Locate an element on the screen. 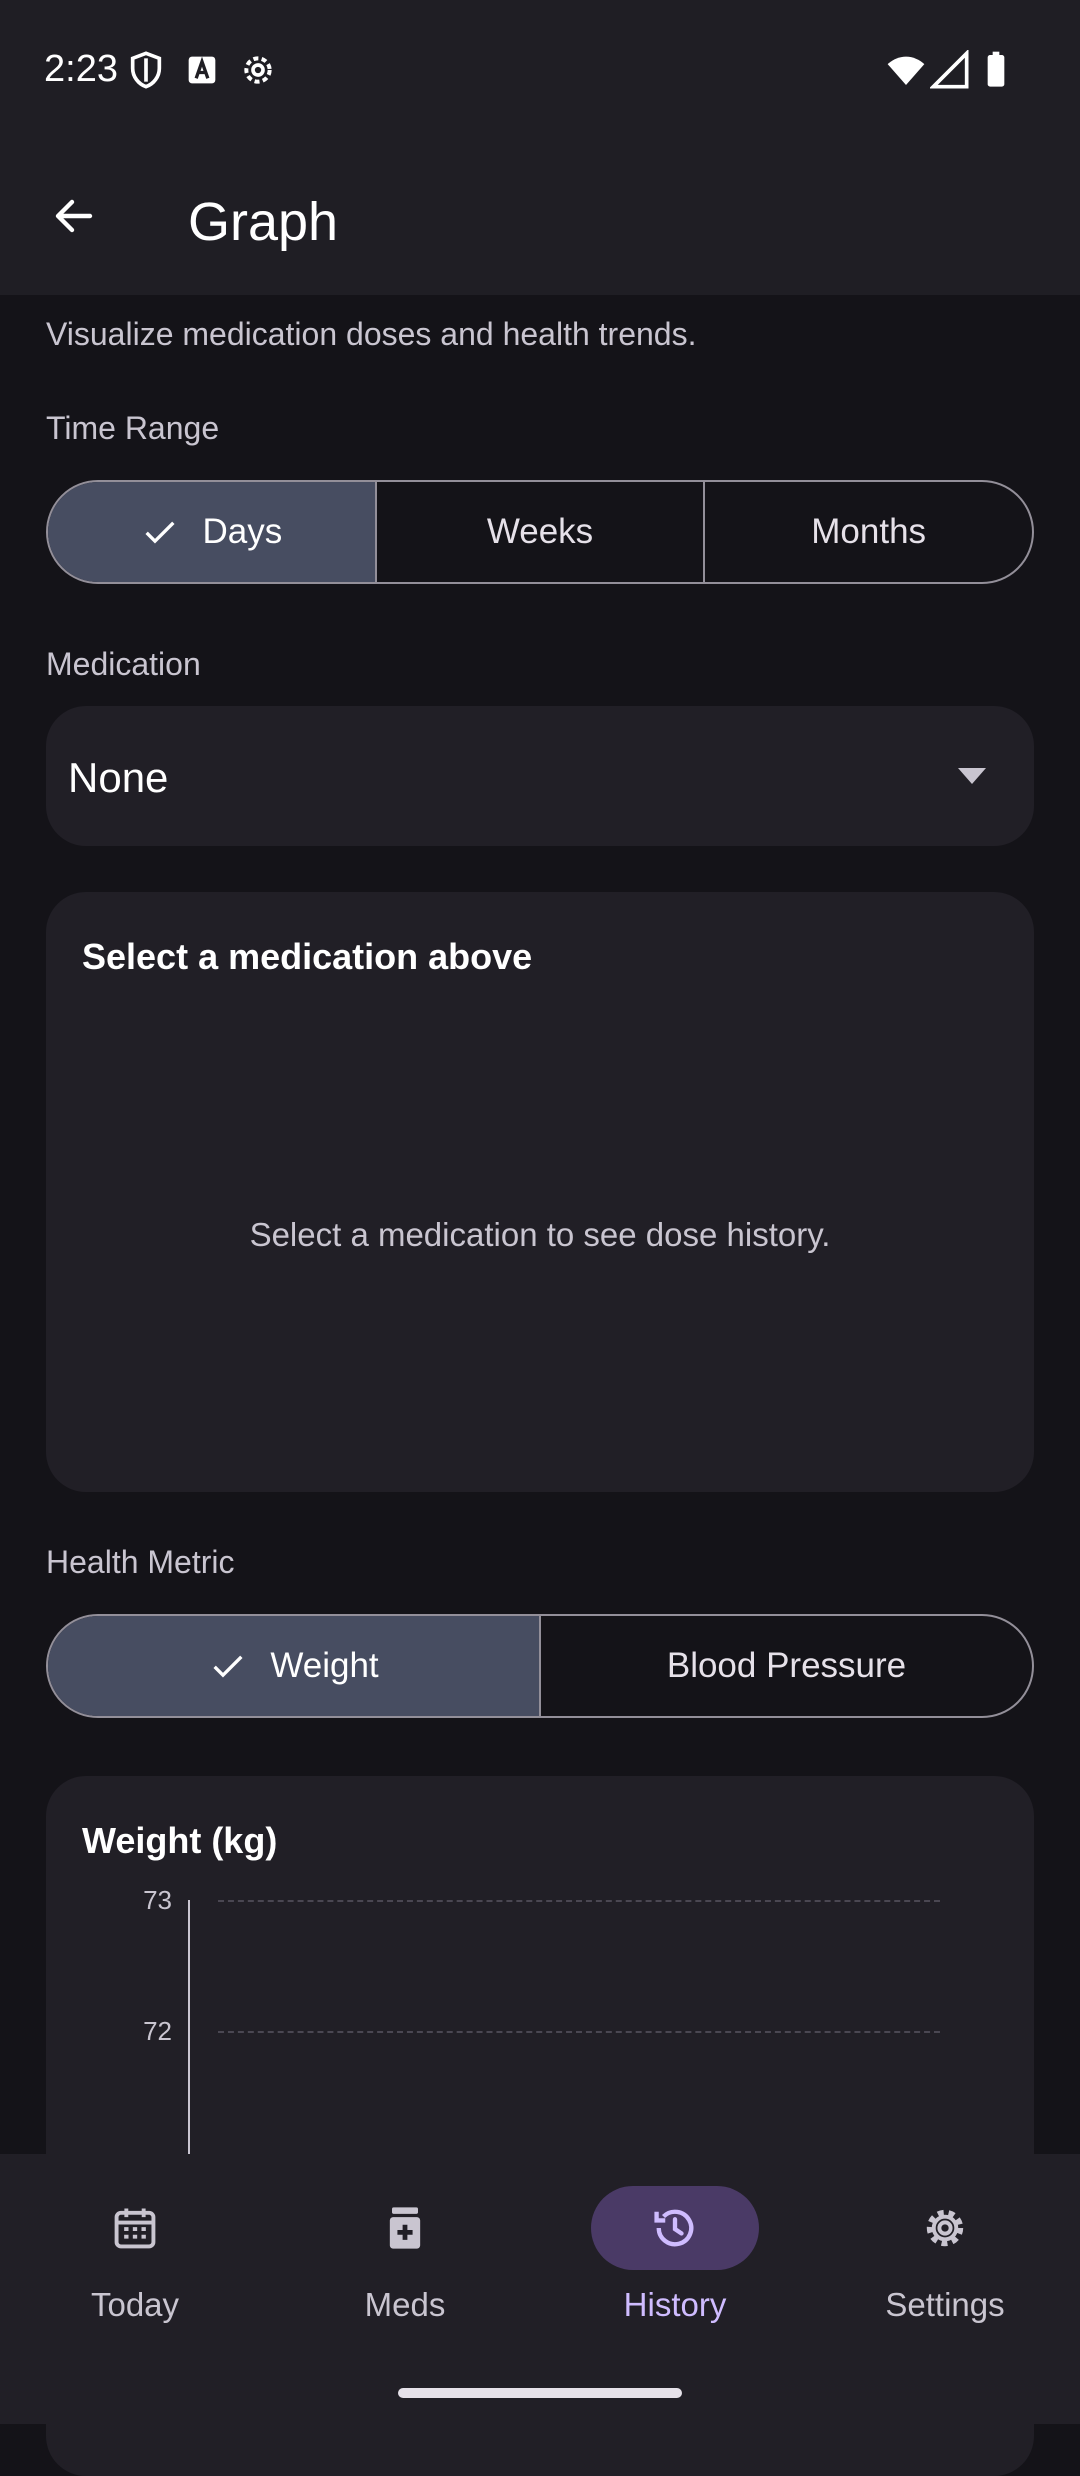 This screenshot has height=2476, width=1080. medication-icon is located at coordinates (405, 2228).